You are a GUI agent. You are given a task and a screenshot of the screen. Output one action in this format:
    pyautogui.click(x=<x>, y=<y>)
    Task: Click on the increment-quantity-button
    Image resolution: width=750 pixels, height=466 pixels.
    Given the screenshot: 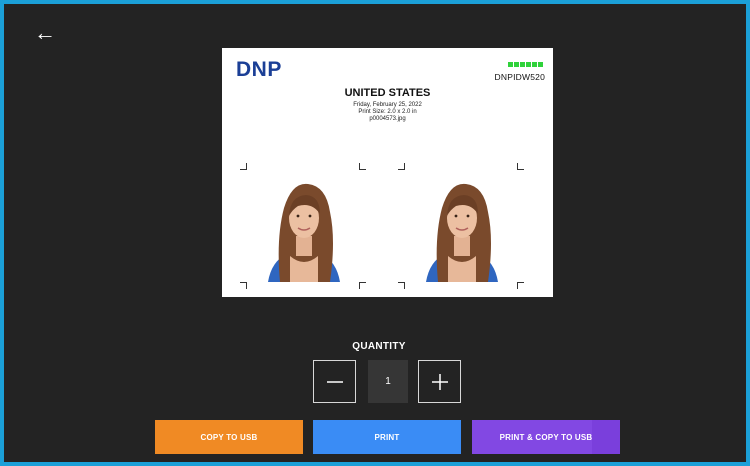 What is the action you would take?
    pyautogui.click(x=439, y=381)
    